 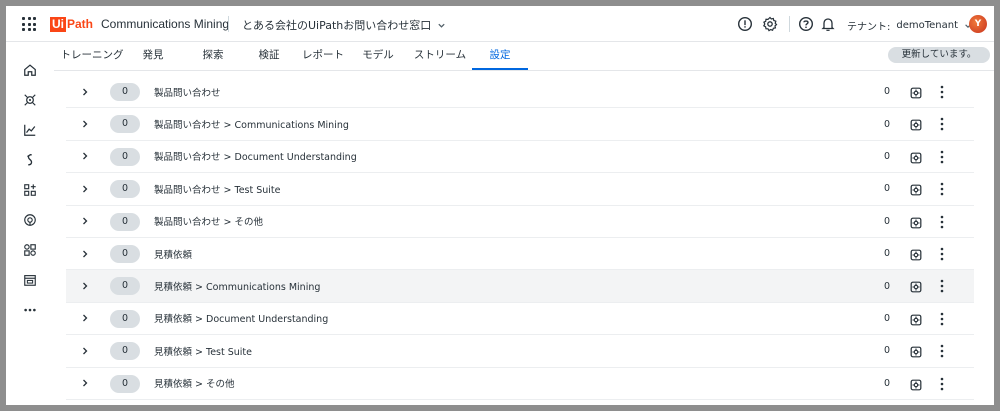 I want to click on integrations-icon, so click(x=30, y=250).